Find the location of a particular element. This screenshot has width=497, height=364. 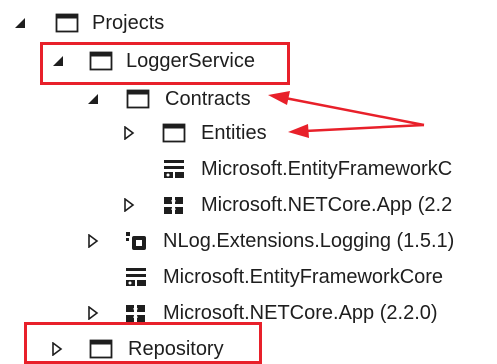

annotation-arrows is located at coordinates (346, 114).